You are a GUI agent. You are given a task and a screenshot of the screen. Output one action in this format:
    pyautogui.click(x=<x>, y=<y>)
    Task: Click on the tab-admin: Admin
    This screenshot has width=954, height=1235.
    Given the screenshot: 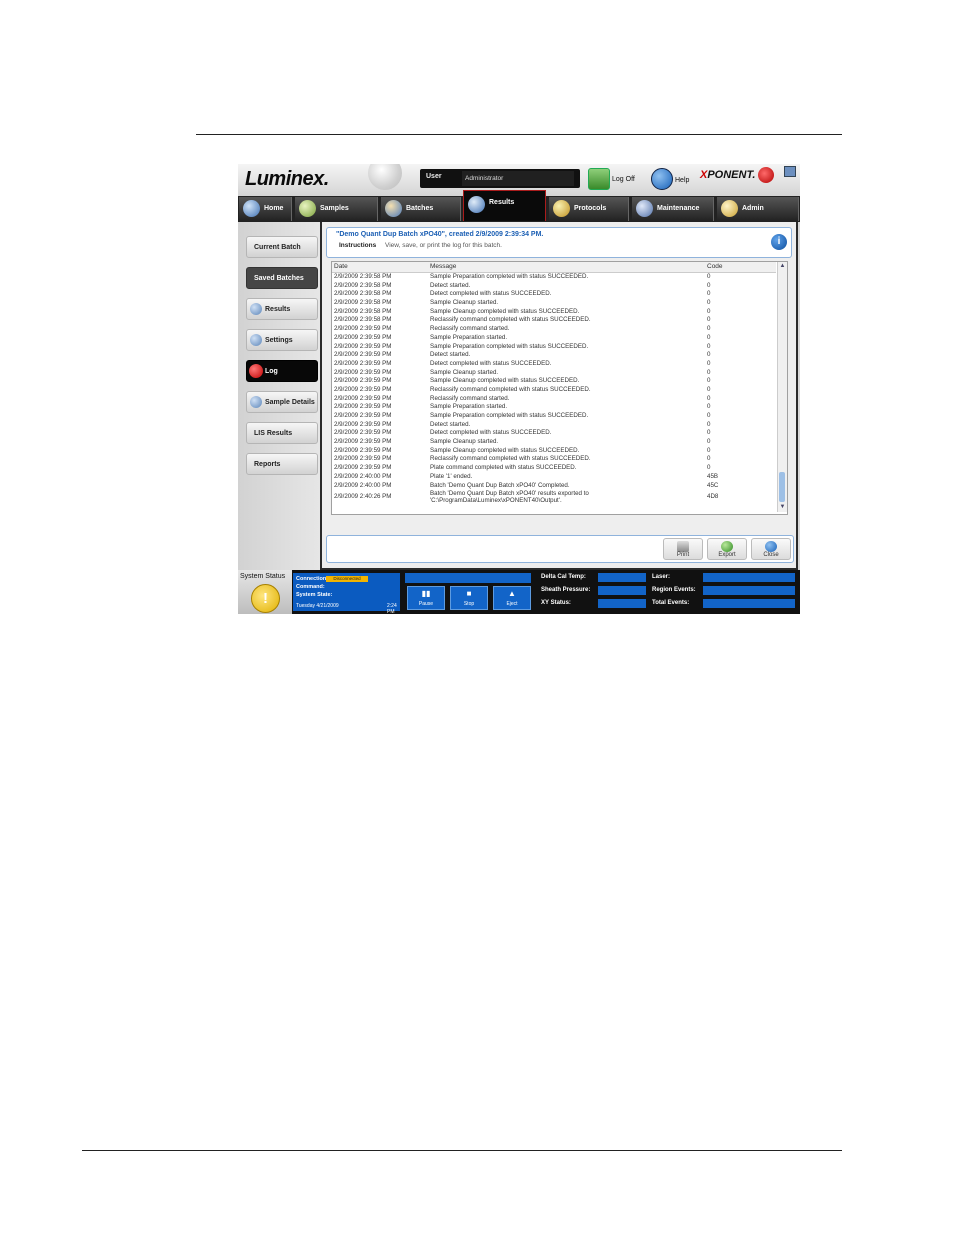 What is the action you would take?
    pyautogui.click(x=758, y=209)
    